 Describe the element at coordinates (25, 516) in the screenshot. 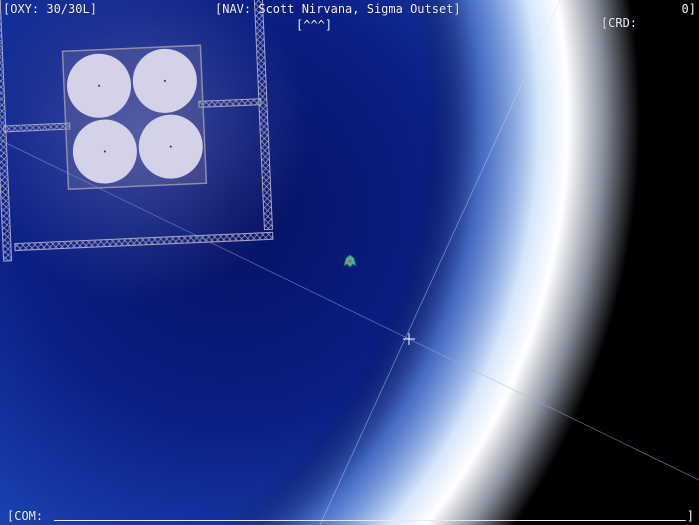

I see `com-label: [COM:` at that location.